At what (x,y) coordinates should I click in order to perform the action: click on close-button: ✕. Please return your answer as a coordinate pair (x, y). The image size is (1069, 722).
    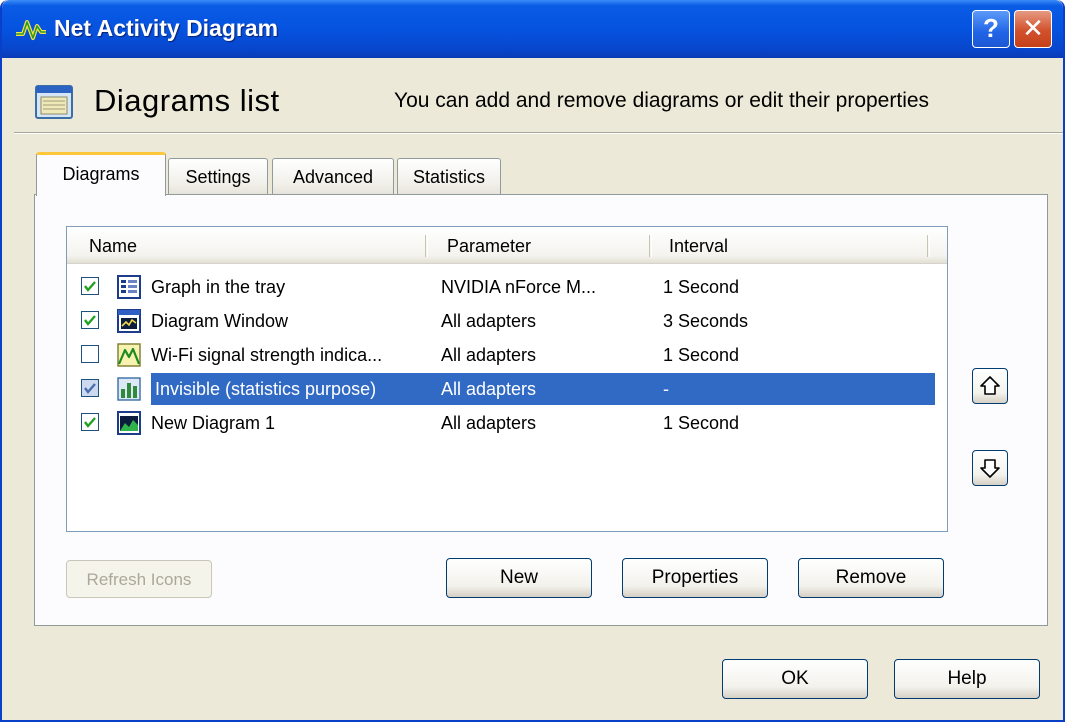
    Looking at the image, I should click on (1033, 29).